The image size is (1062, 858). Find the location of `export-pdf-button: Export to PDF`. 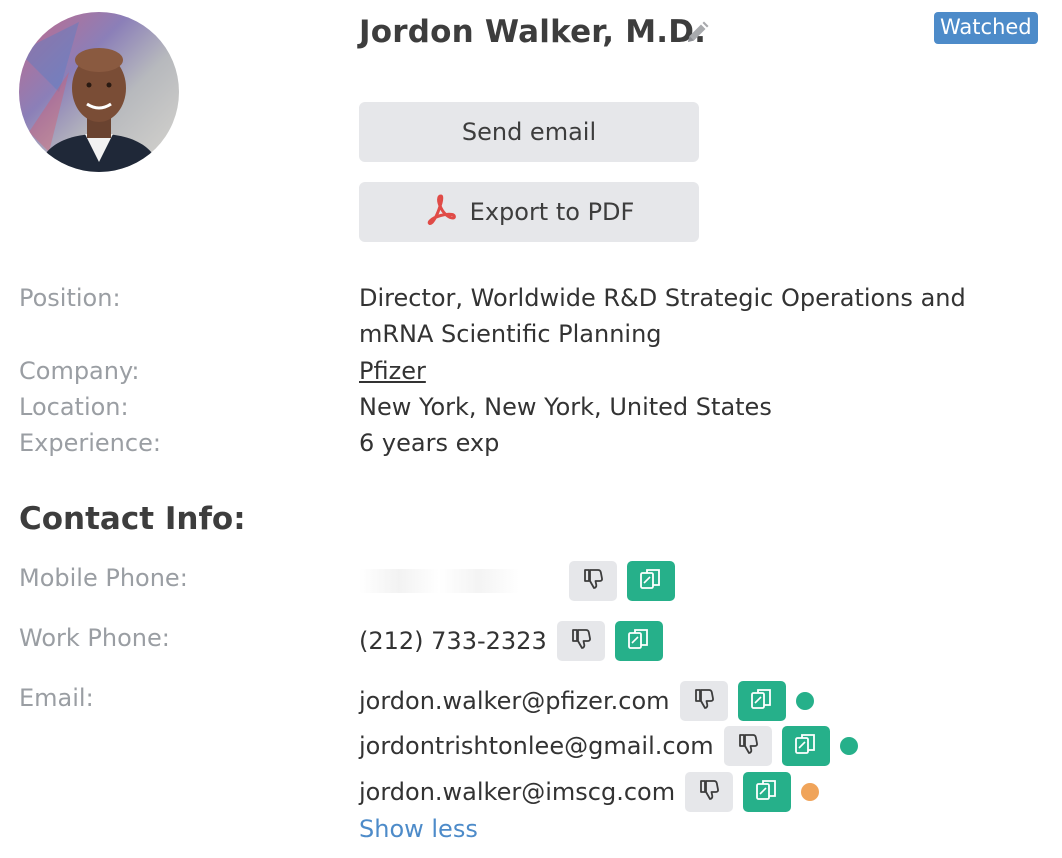

export-pdf-button: Export to PDF is located at coordinates (529, 212).